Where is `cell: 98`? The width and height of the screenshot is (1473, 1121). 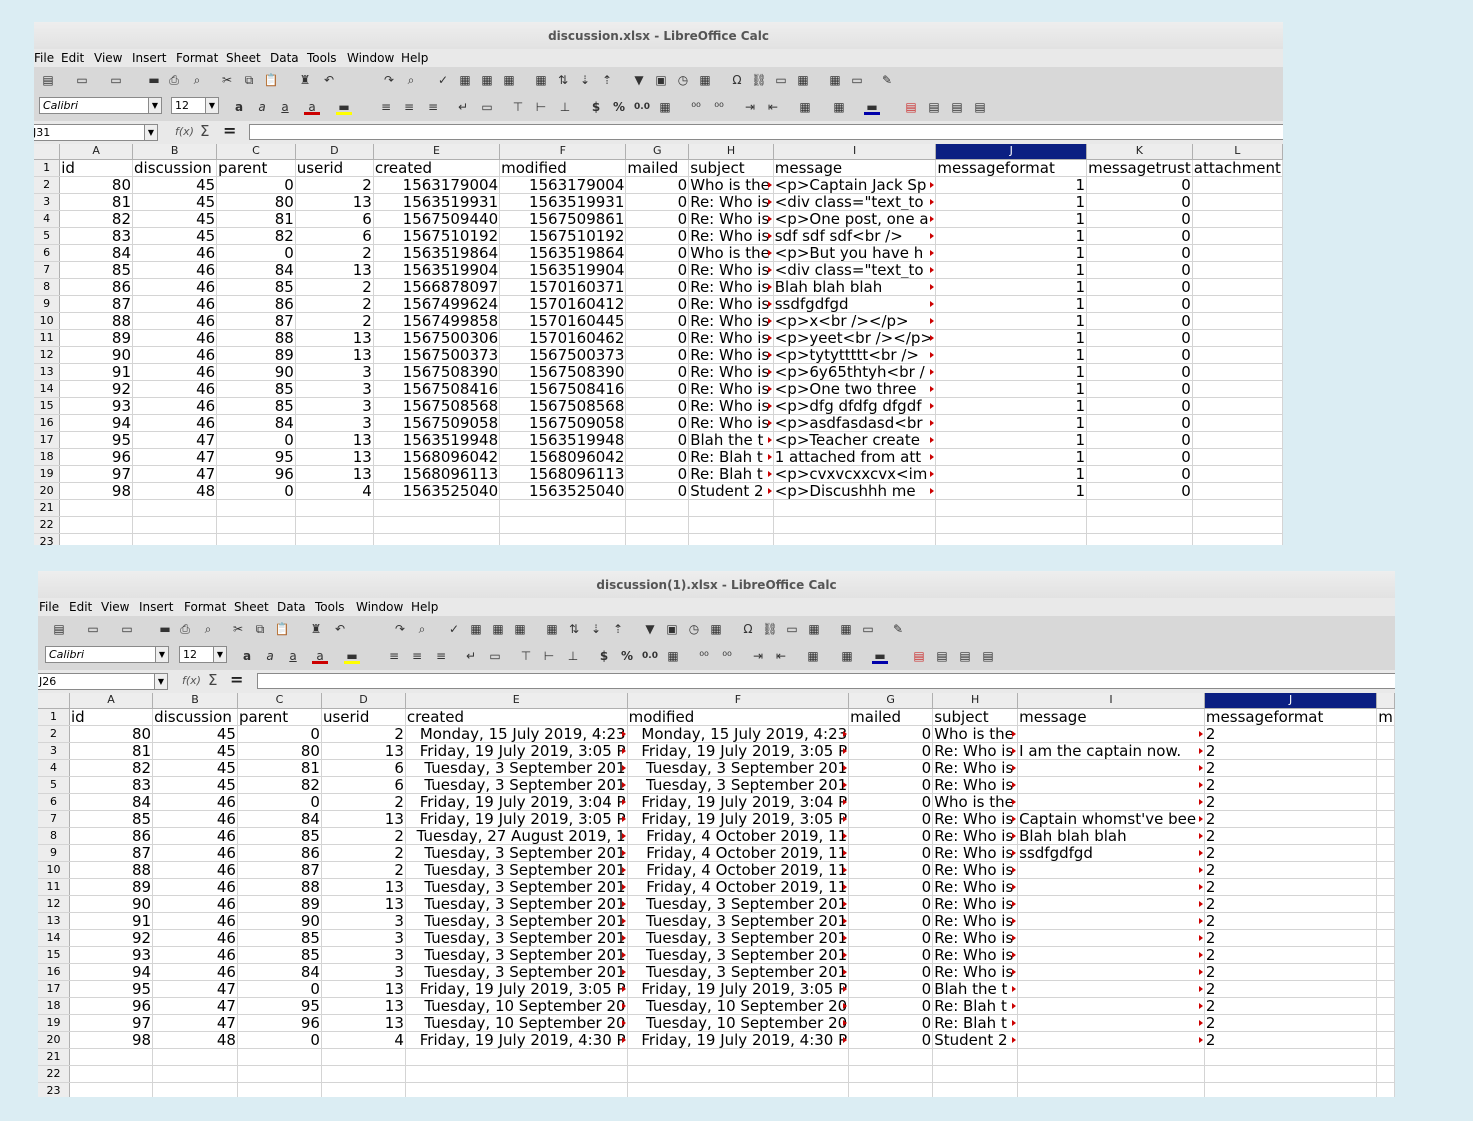 cell: 98 is located at coordinates (96, 491).